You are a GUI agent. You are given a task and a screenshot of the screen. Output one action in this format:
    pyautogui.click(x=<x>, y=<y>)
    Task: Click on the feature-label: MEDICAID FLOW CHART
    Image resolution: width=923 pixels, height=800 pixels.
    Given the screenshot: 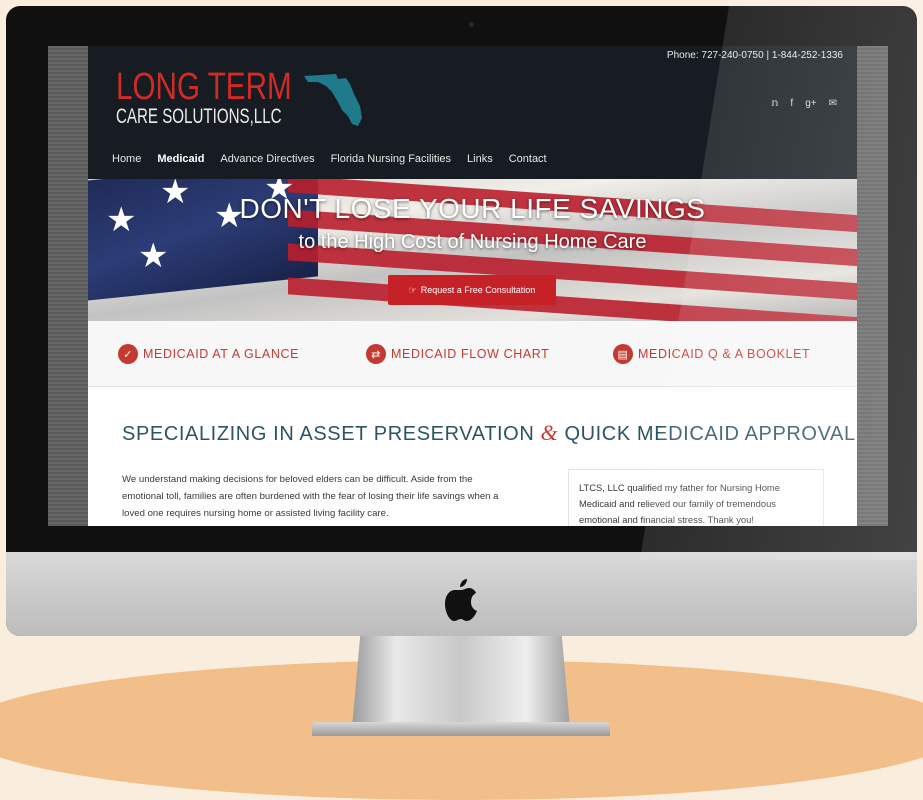 What is the action you would take?
    pyautogui.click(x=470, y=354)
    